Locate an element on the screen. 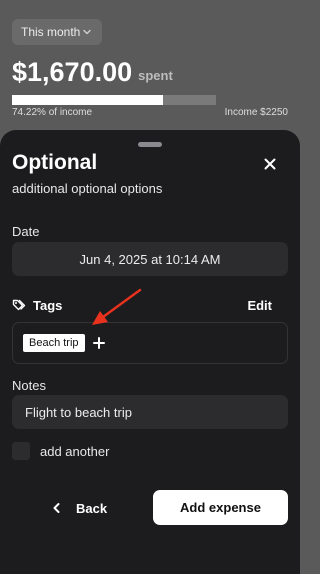 The height and width of the screenshot is (574, 320). edit-tags-button: Edit is located at coordinates (259, 305).